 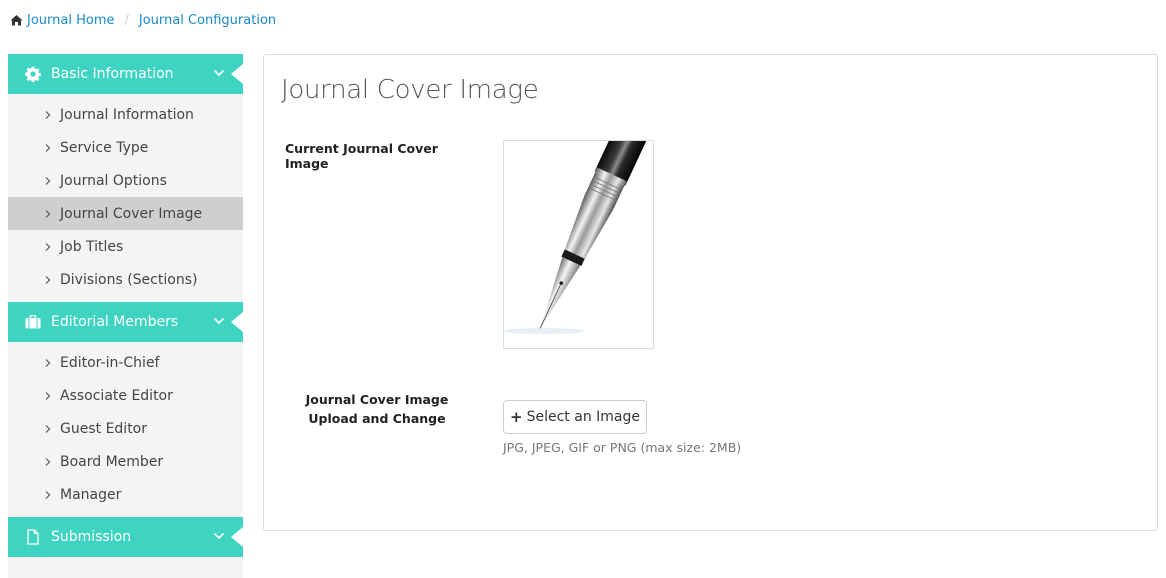 I want to click on document-icon, so click(x=33, y=537).